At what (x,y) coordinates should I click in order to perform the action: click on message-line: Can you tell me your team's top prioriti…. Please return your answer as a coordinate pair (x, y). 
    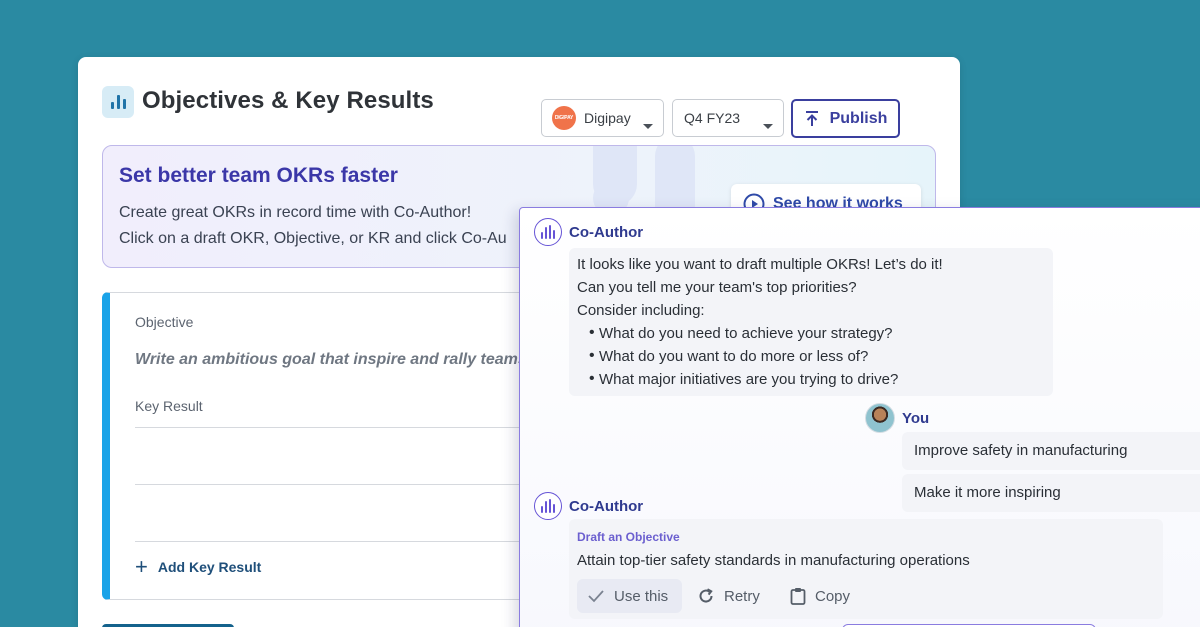
    Looking at the image, I should click on (717, 287).